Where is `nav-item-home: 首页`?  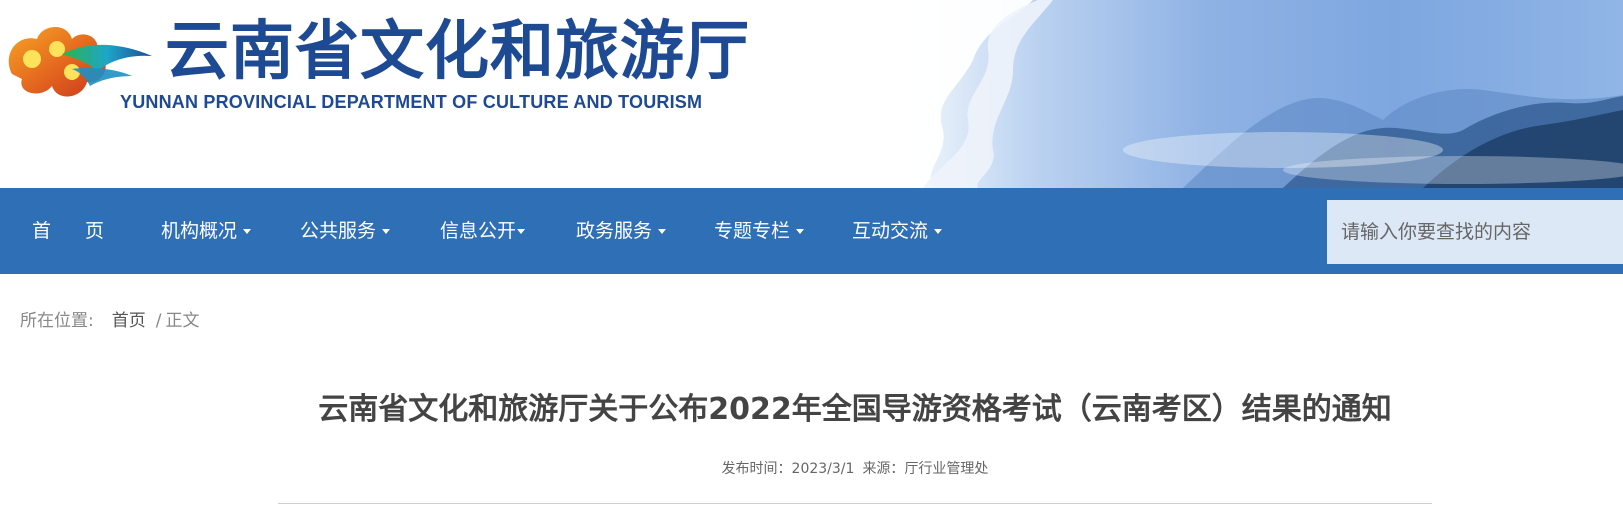 nav-item-home: 首页 is located at coordinates (68, 231).